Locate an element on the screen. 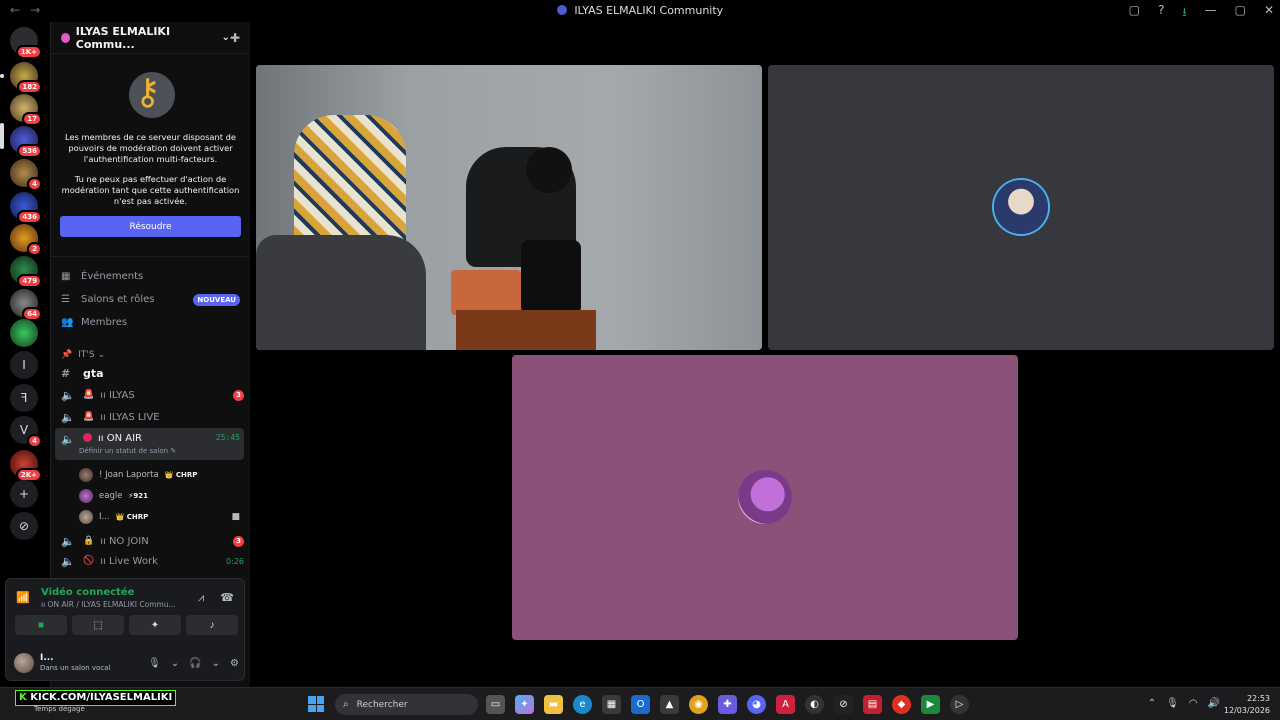  channel-gta: # gta is located at coordinates (150, 373).